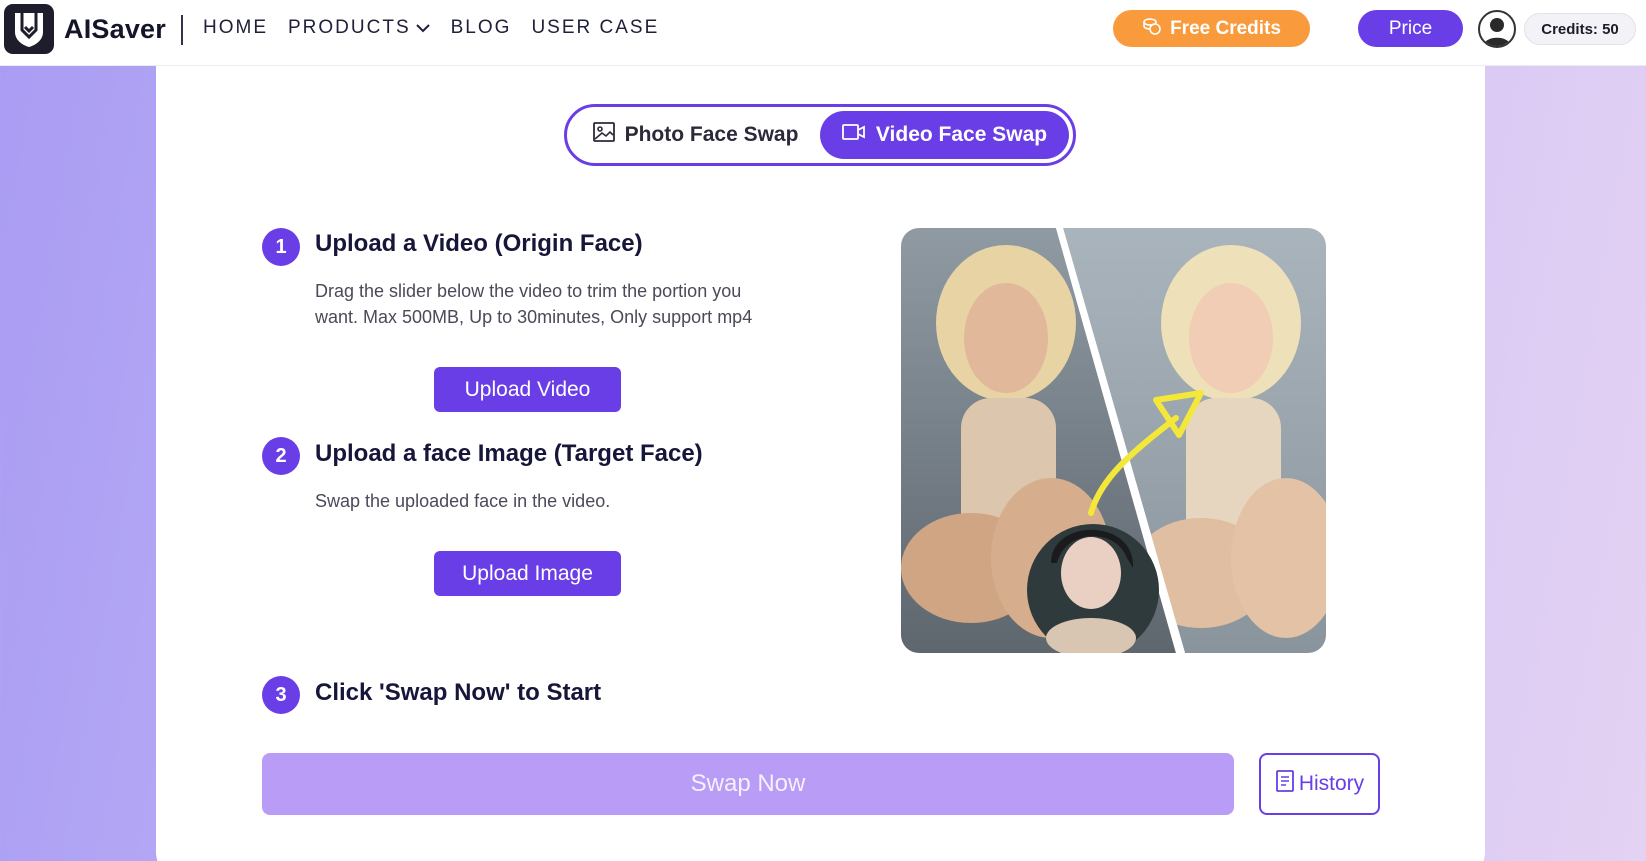 This screenshot has width=1646, height=861. I want to click on video-camera-icon, so click(854, 135).